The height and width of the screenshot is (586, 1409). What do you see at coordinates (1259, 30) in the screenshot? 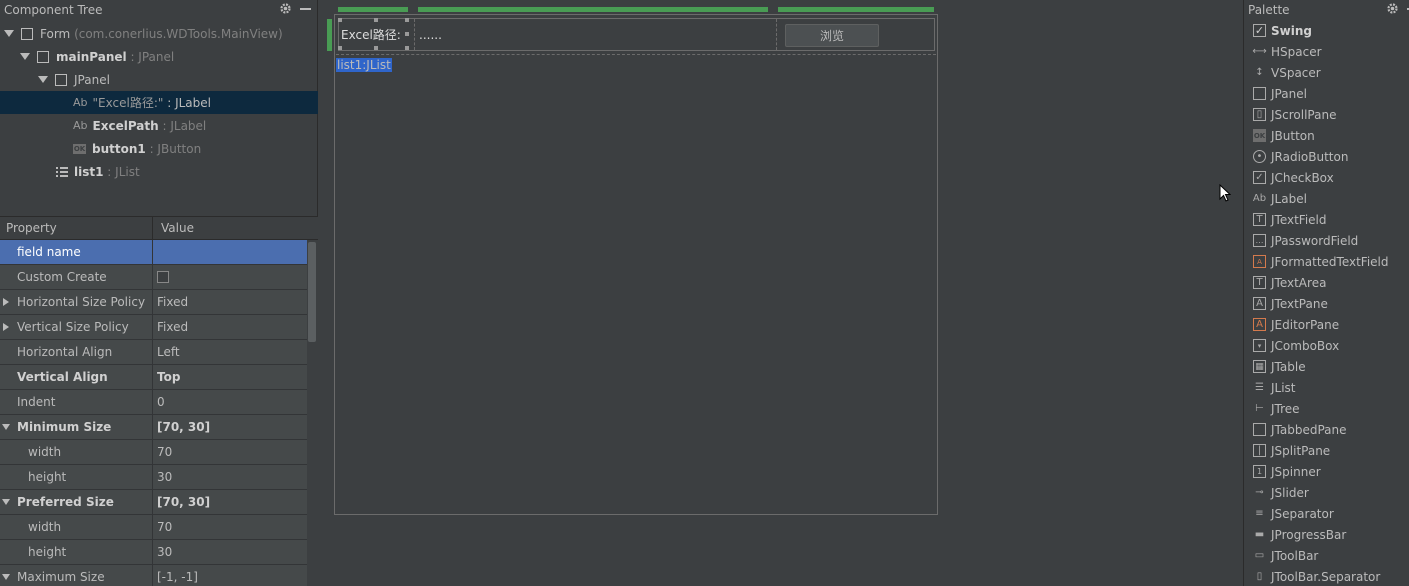
I see `checkbox-checked-icon: ✓` at bounding box center [1259, 30].